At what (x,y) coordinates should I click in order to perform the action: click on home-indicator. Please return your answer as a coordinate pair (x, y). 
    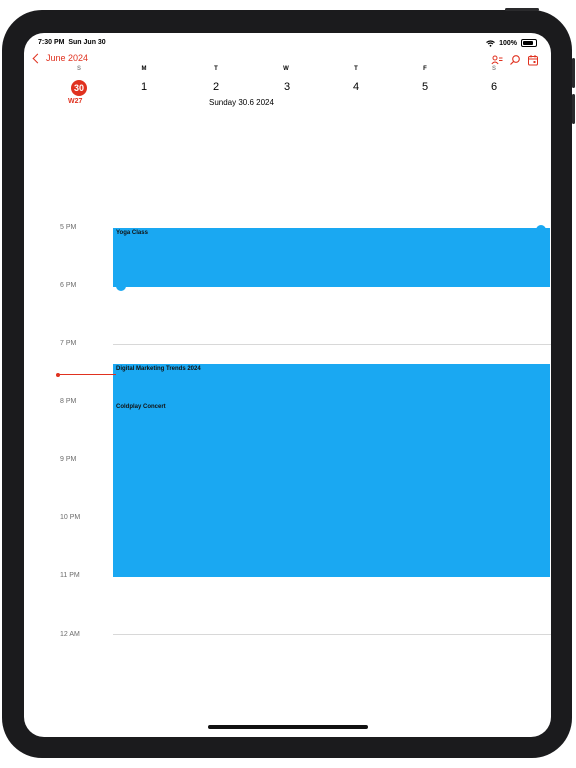
    Looking at the image, I should click on (288, 727).